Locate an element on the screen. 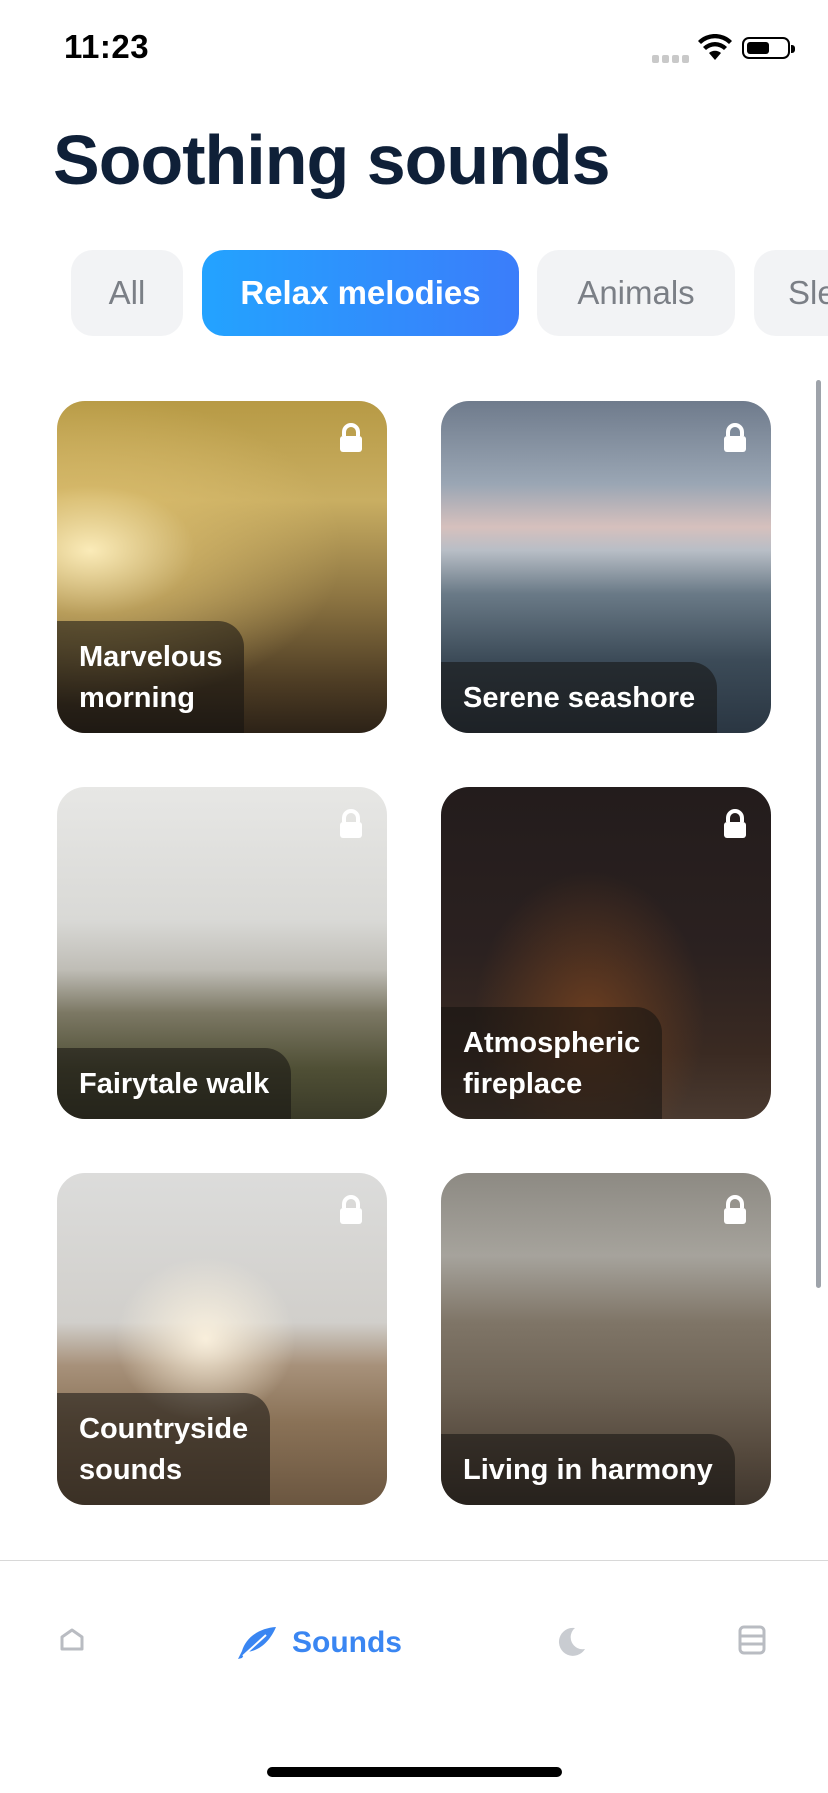 The height and width of the screenshot is (1793, 828). card-caption: Fairytale walk is located at coordinates (174, 1083).